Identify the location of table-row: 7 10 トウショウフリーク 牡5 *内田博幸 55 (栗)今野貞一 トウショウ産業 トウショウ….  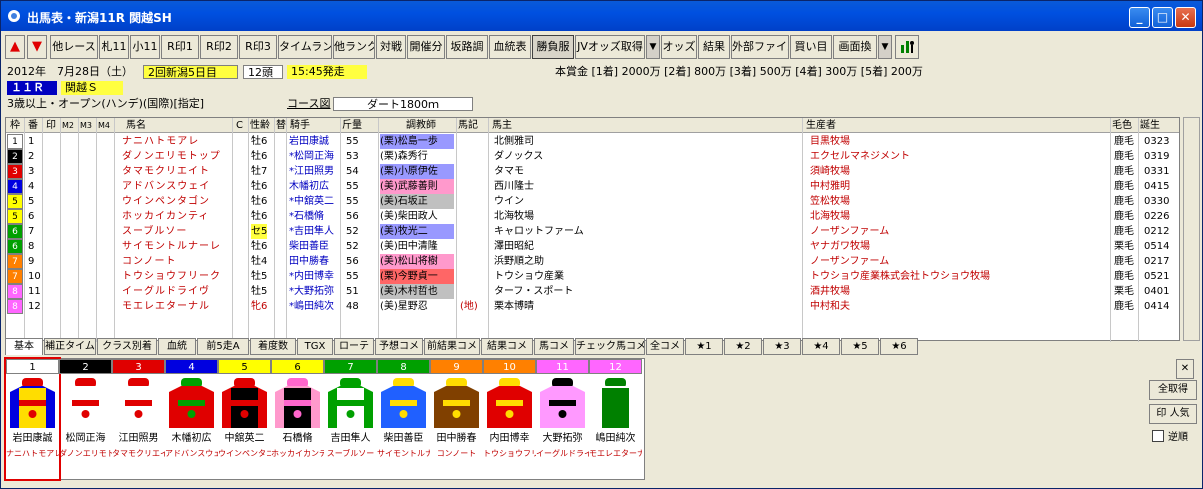
(592, 276).